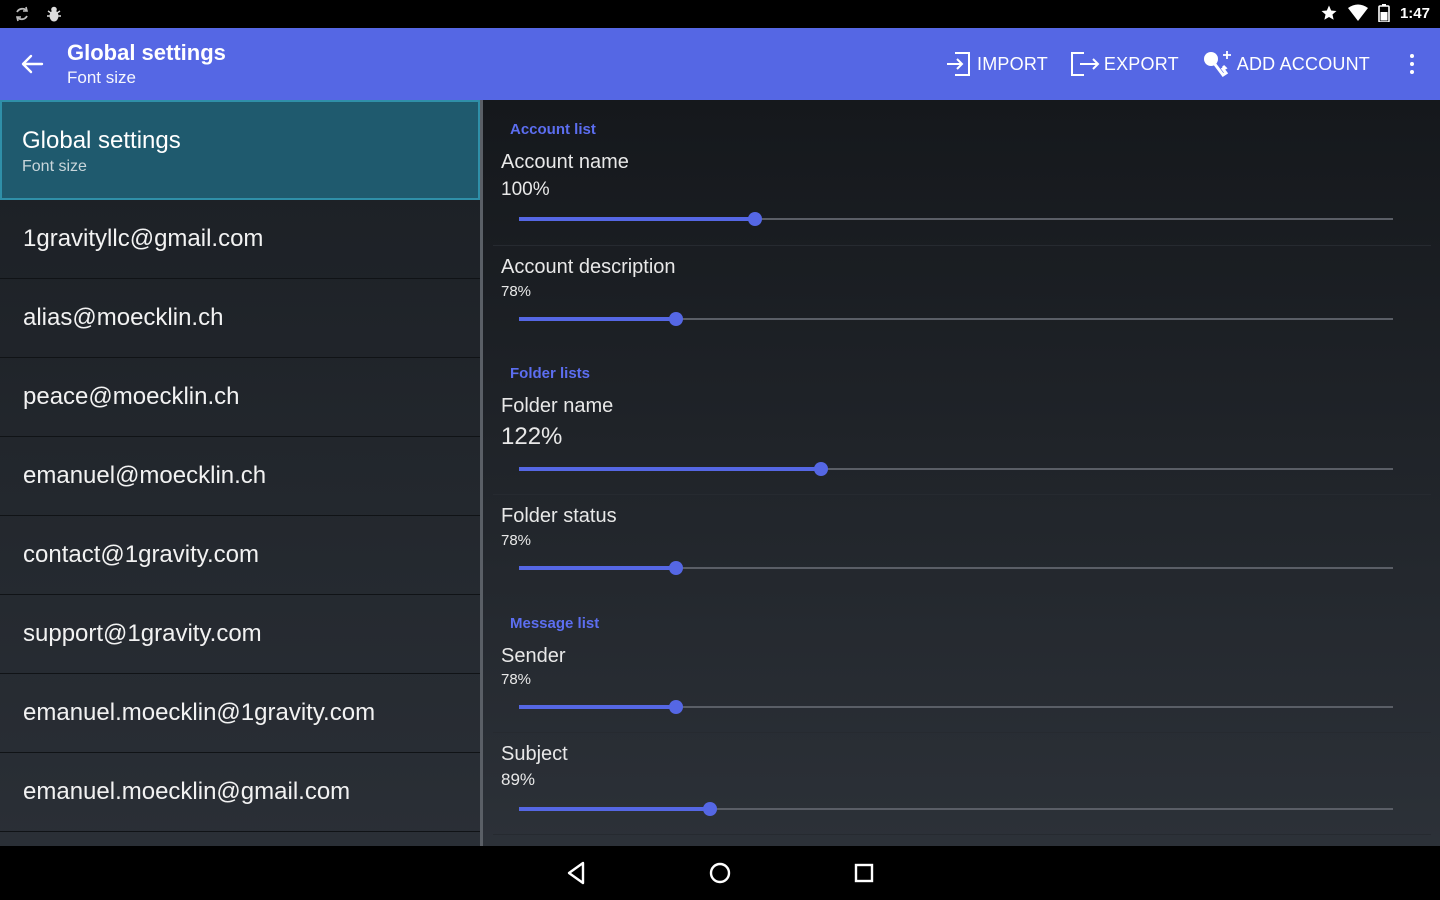  Describe the element at coordinates (1329, 12) in the screenshot. I see `star-icon` at that location.